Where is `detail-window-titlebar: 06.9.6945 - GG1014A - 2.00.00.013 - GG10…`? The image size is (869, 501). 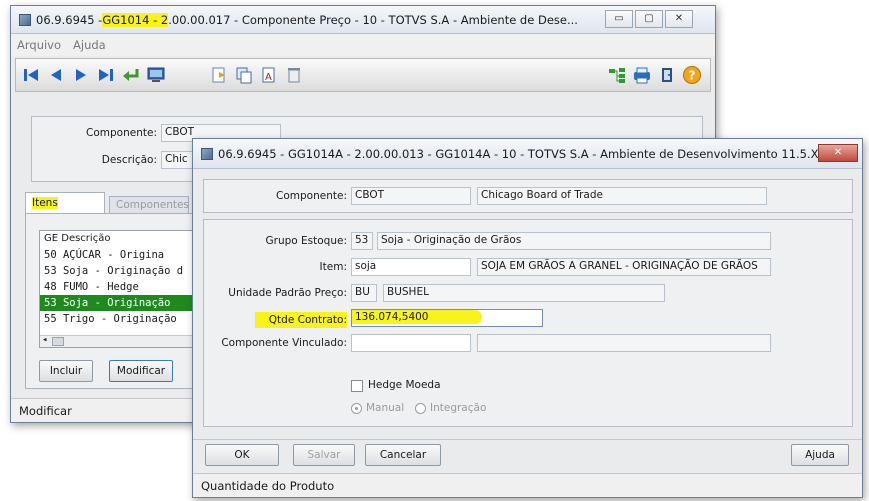 detail-window-titlebar: 06.9.6945 - GG1014A - 2.00.00.013 - GG10… is located at coordinates (527, 154).